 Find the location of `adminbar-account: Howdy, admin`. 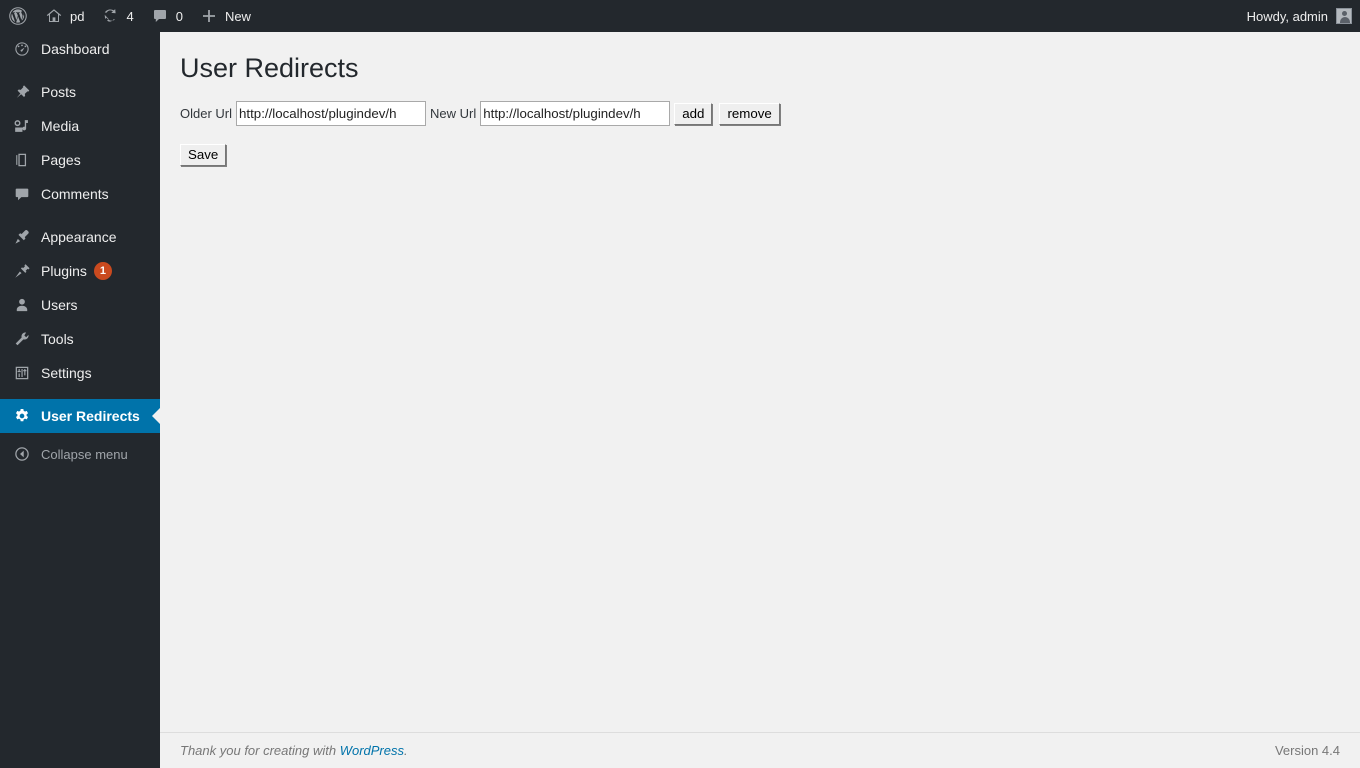

adminbar-account: Howdy, admin is located at coordinates (1299, 16).